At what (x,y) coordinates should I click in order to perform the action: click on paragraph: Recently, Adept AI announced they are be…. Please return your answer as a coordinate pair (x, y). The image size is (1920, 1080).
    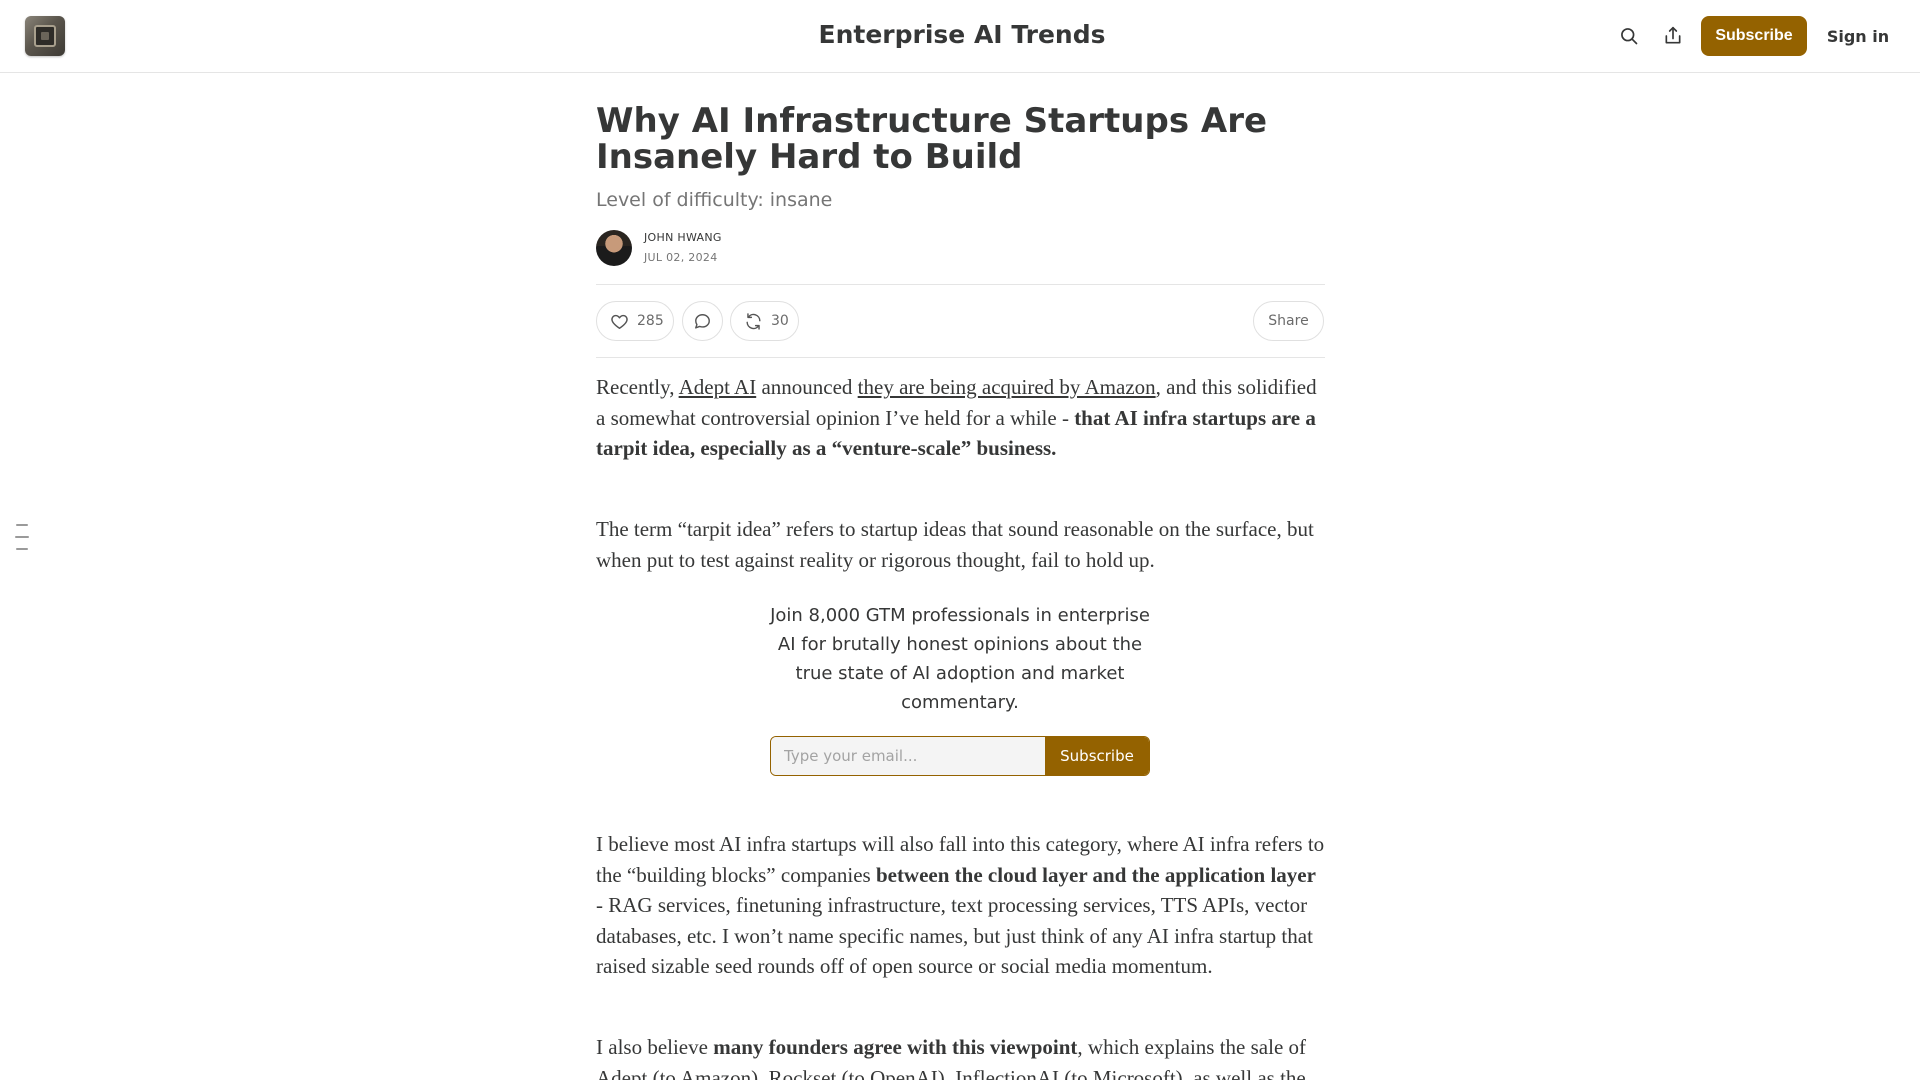
    Looking at the image, I should click on (960, 418).